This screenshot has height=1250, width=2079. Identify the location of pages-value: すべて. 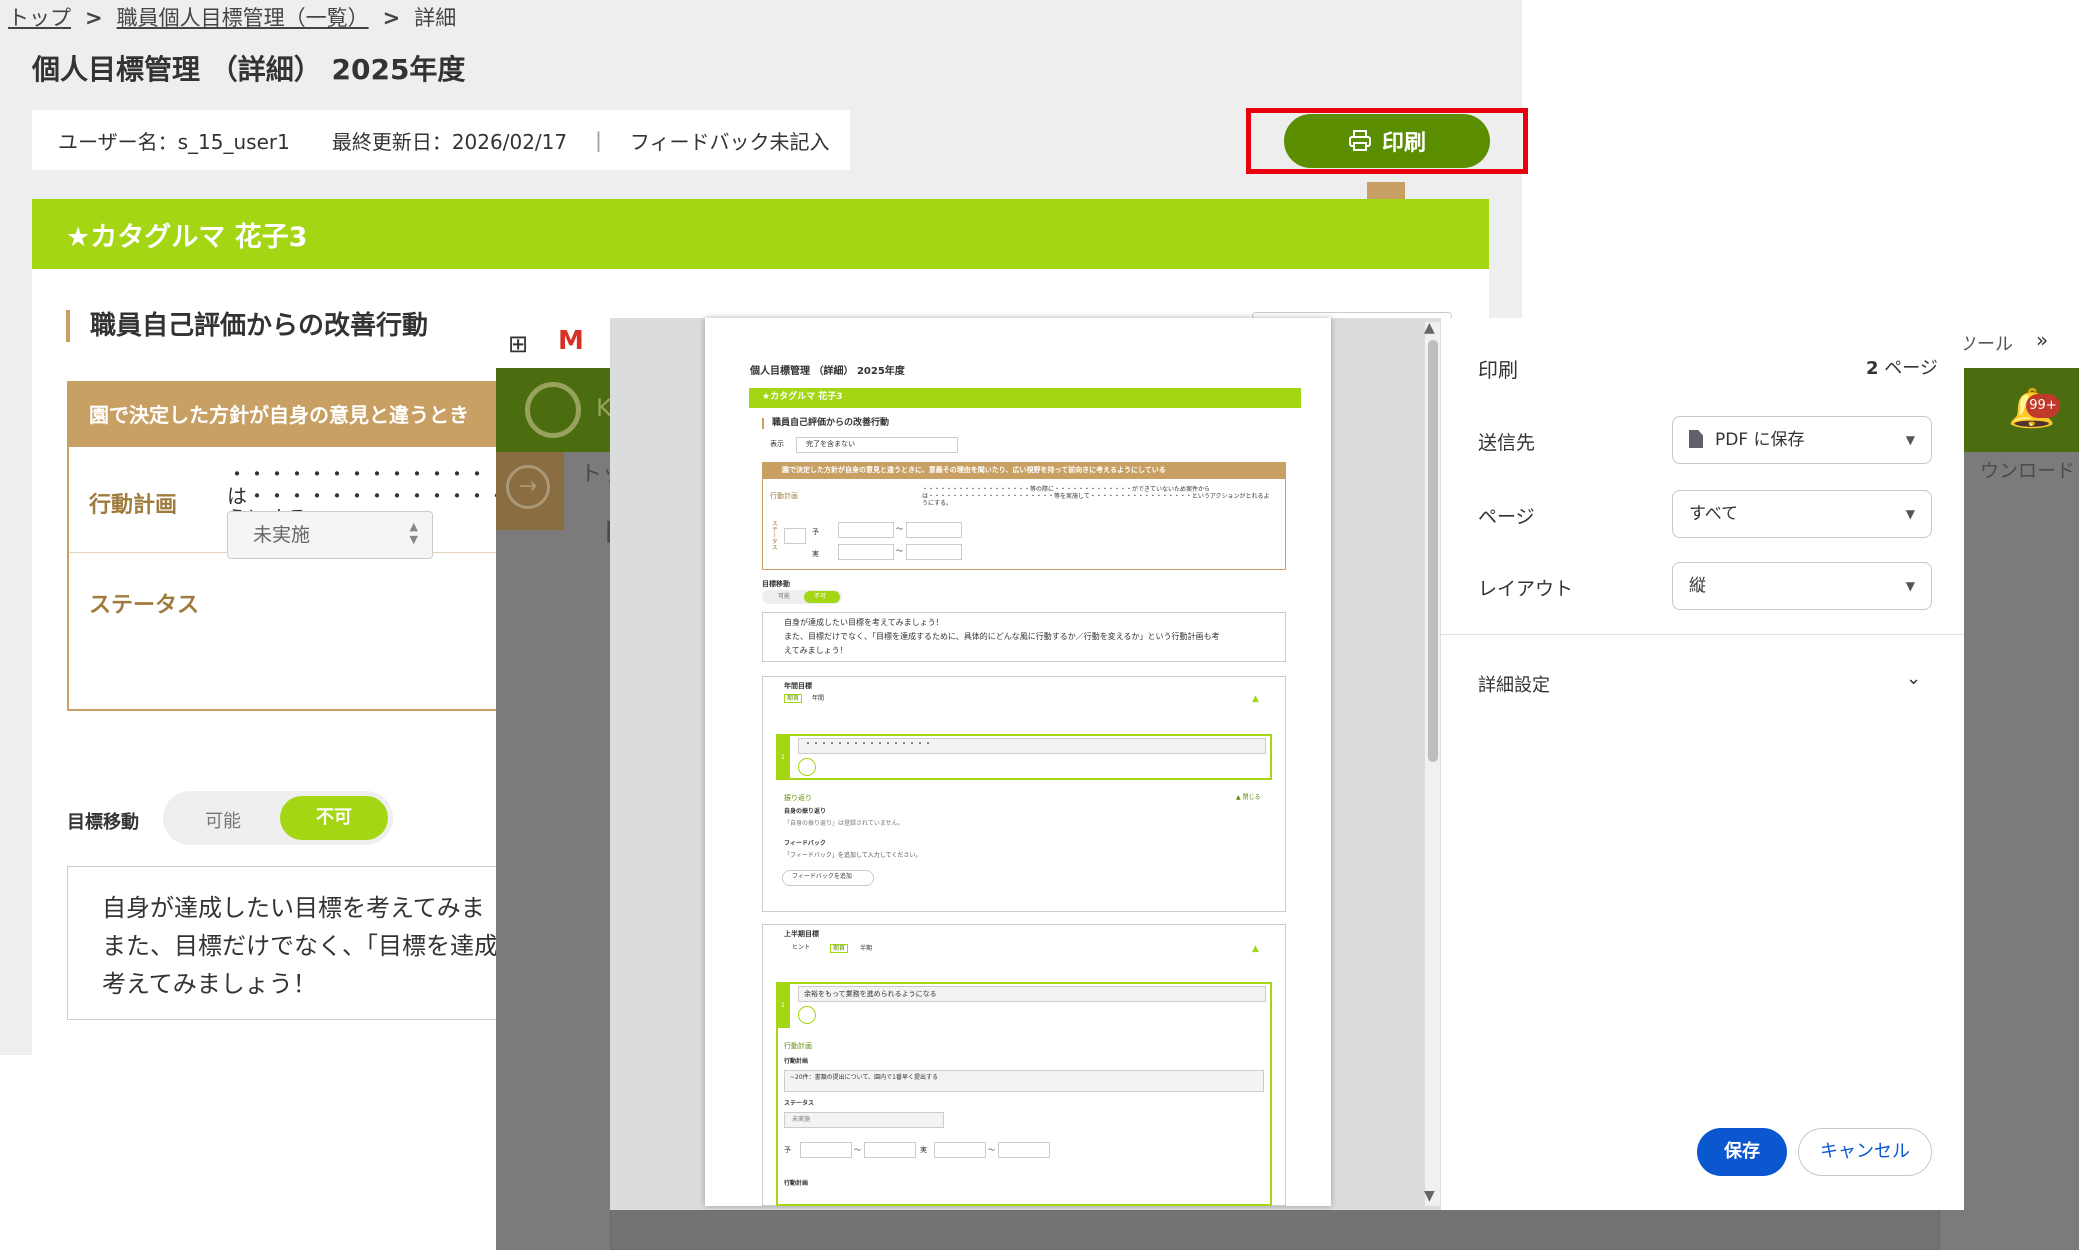
(1714, 514).